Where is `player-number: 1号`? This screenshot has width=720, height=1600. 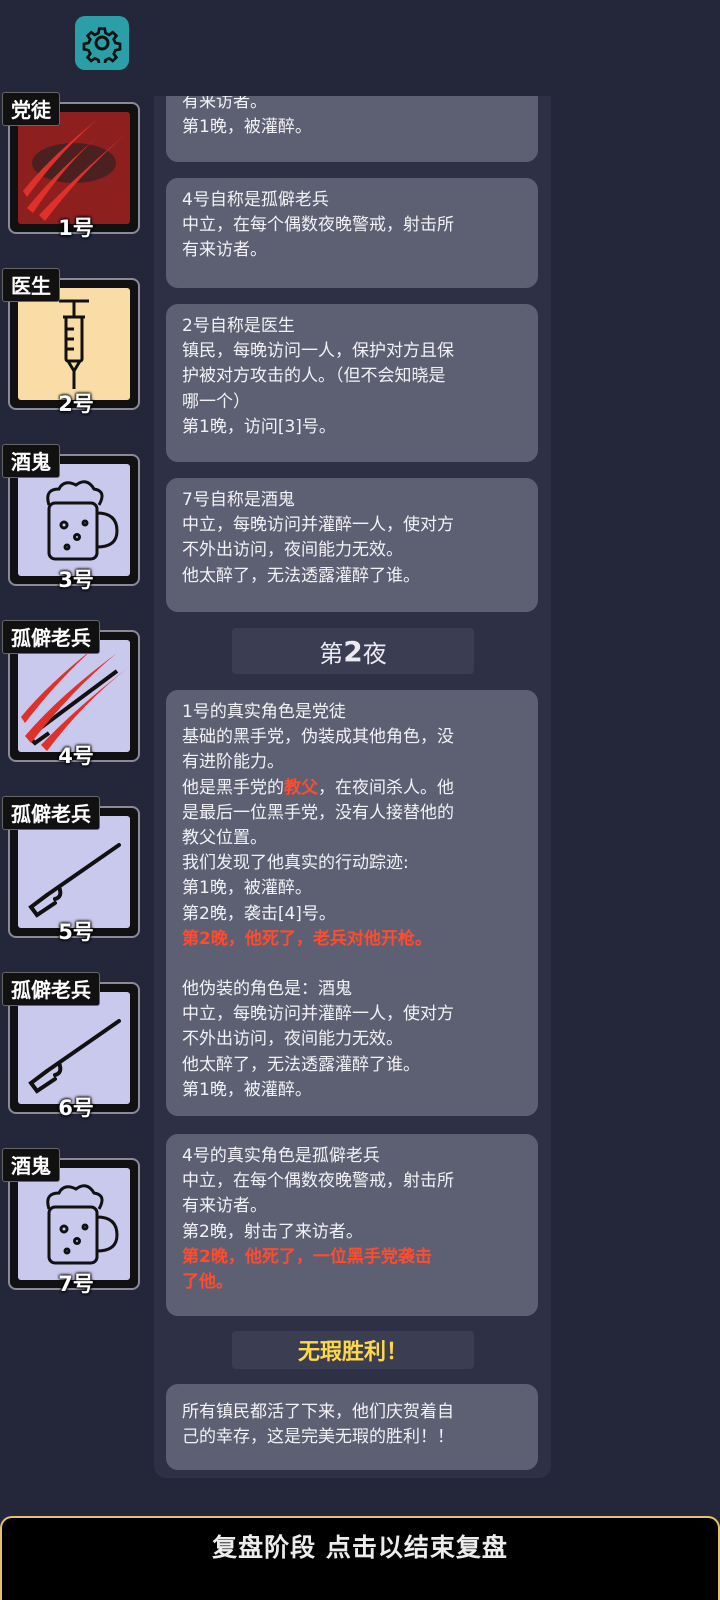
player-number: 1号 is located at coordinates (76, 228).